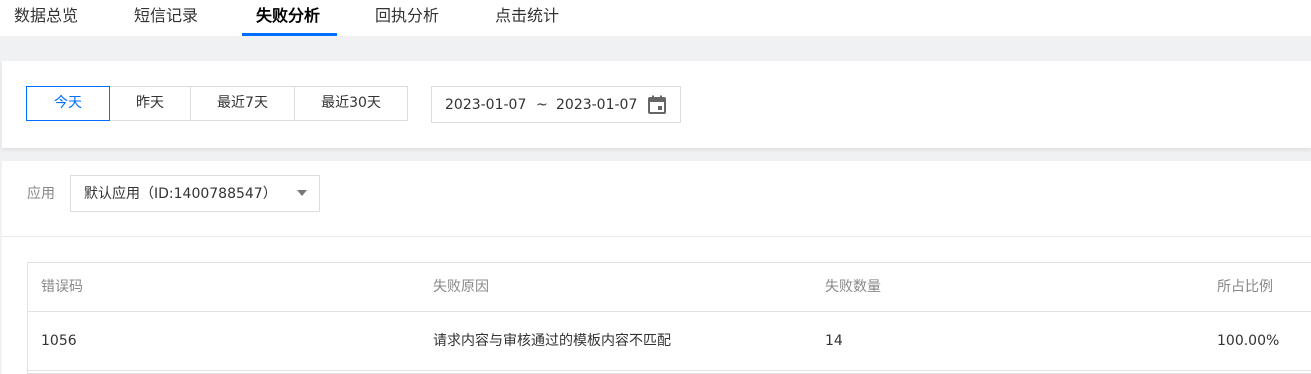 The height and width of the screenshot is (374, 1311). I want to click on col-header-count: 失败数量, so click(853, 287).